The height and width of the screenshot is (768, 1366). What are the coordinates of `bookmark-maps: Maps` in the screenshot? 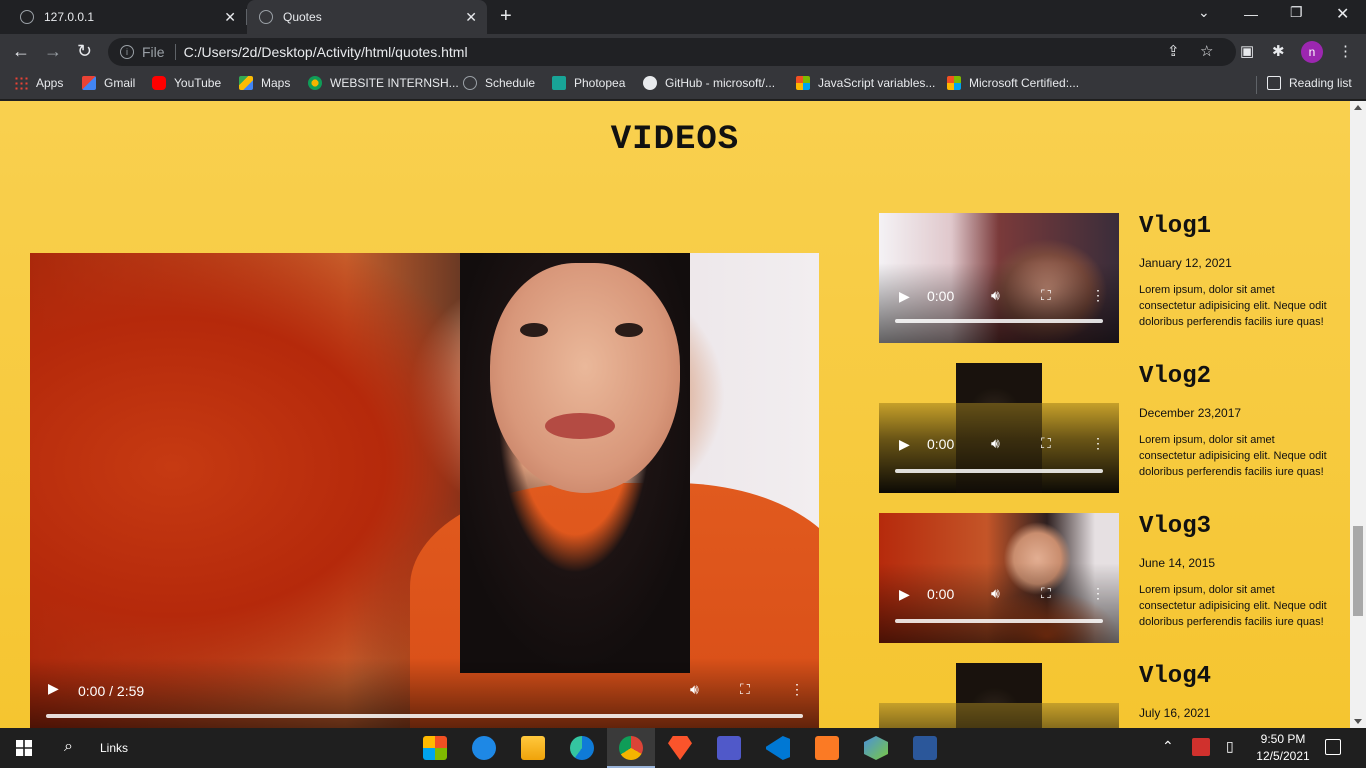 It's located at (264, 83).